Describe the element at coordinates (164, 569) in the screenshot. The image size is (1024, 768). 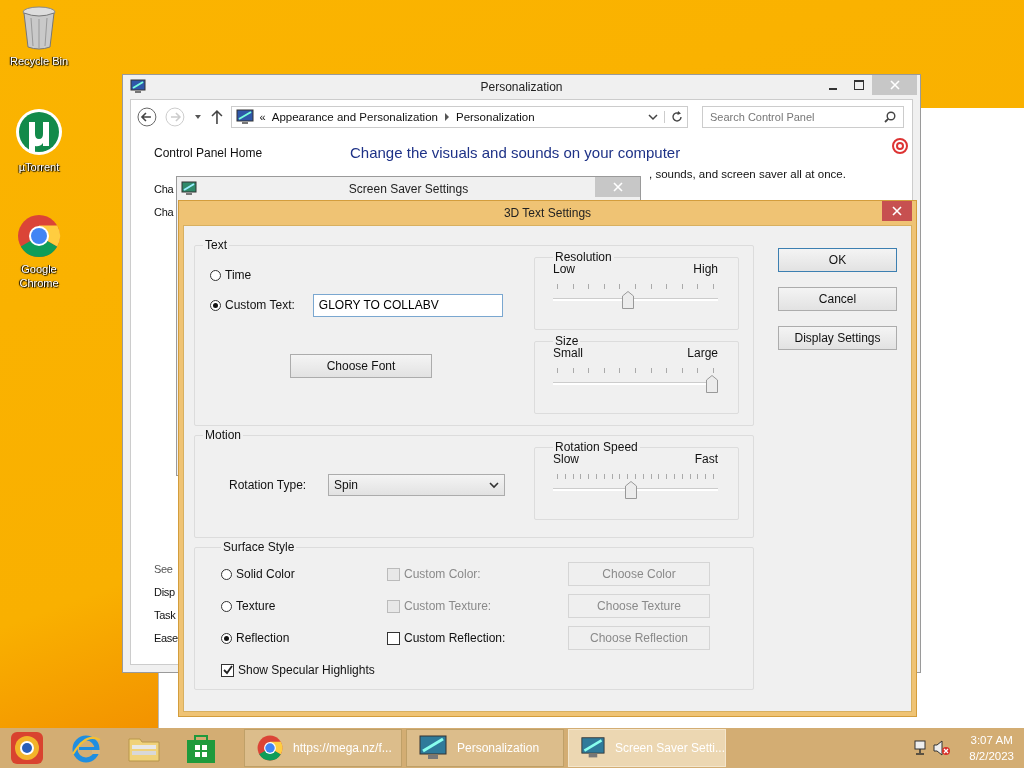
I see `see-also-title: See` at that location.